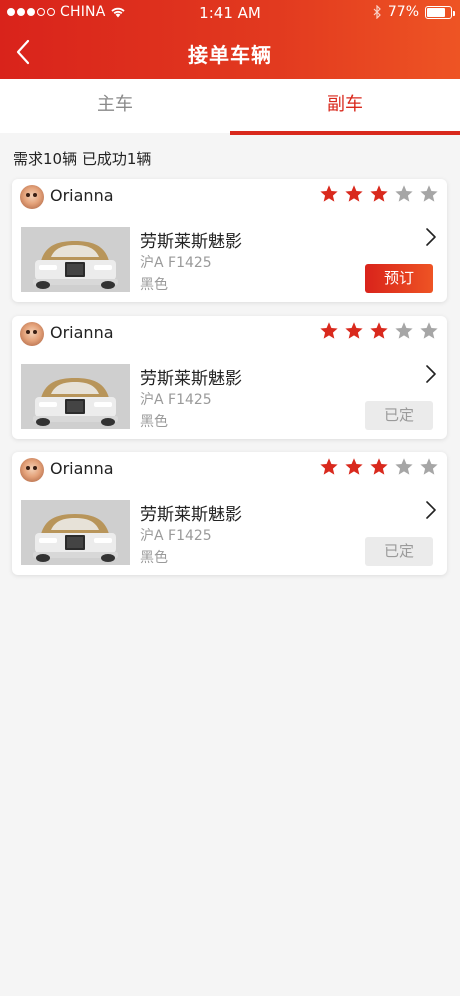 Image resolution: width=460 pixels, height=996 pixels. I want to click on book-button: 预订, so click(399, 278).